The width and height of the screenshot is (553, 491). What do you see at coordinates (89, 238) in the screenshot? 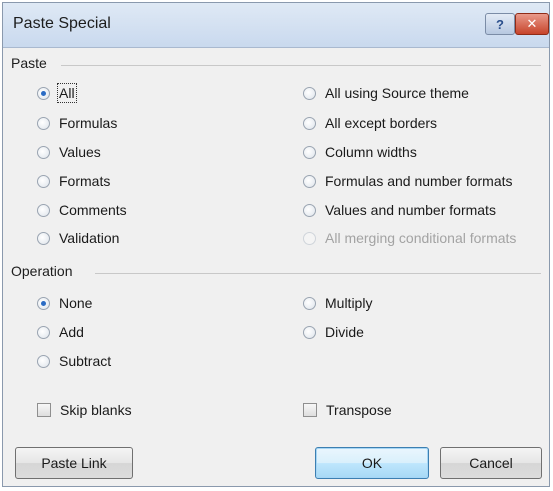
I see `radio-label: Validation` at bounding box center [89, 238].